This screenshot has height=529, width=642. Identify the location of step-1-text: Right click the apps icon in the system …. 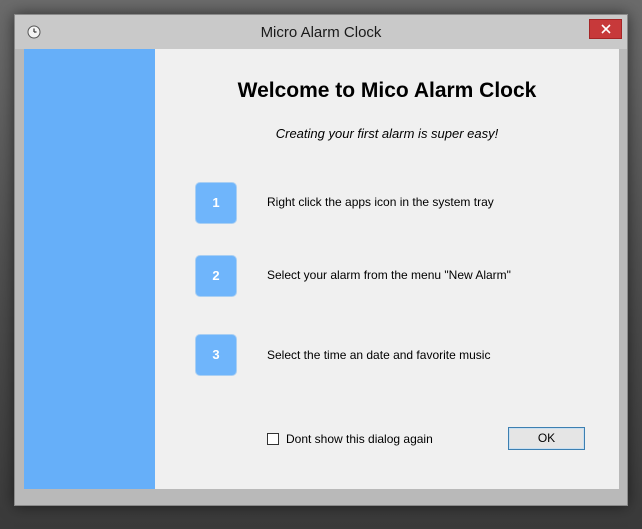
(380, 202).